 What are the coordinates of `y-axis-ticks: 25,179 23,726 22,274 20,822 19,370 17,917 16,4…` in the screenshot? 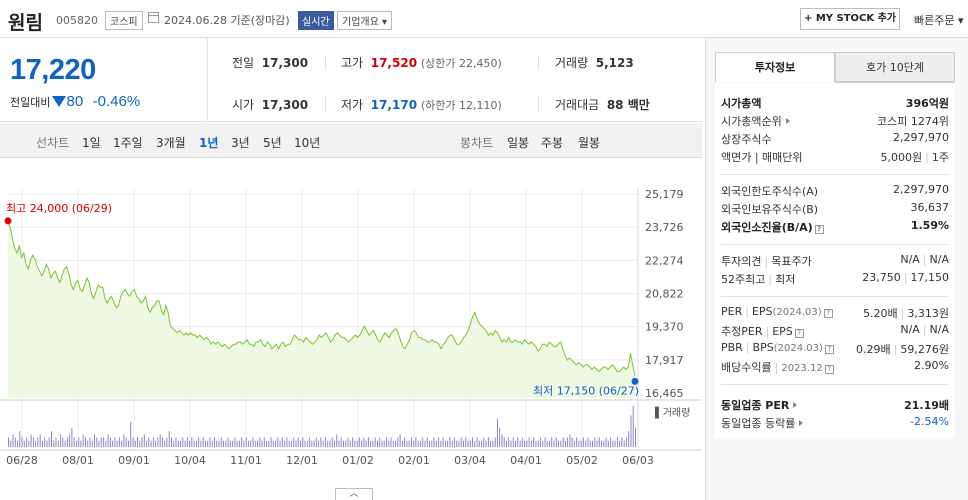 It's located at (664, 294).